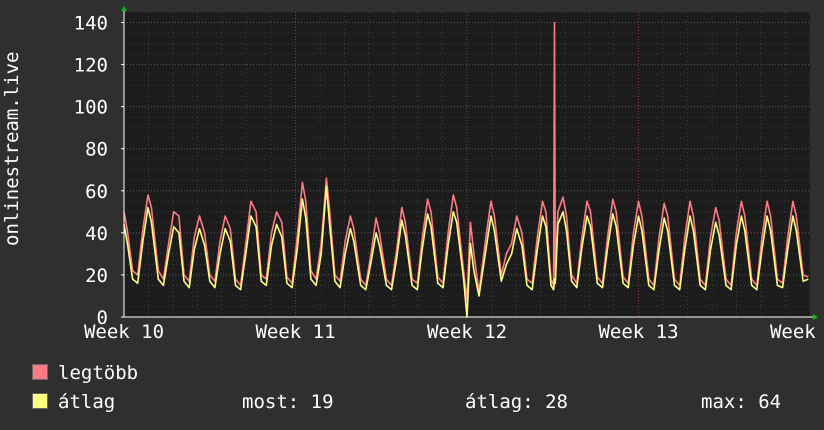 Image resolution: width=824 pixels, height=430 pixels. I want to click on x-axis-arrow, so click(815, 317).